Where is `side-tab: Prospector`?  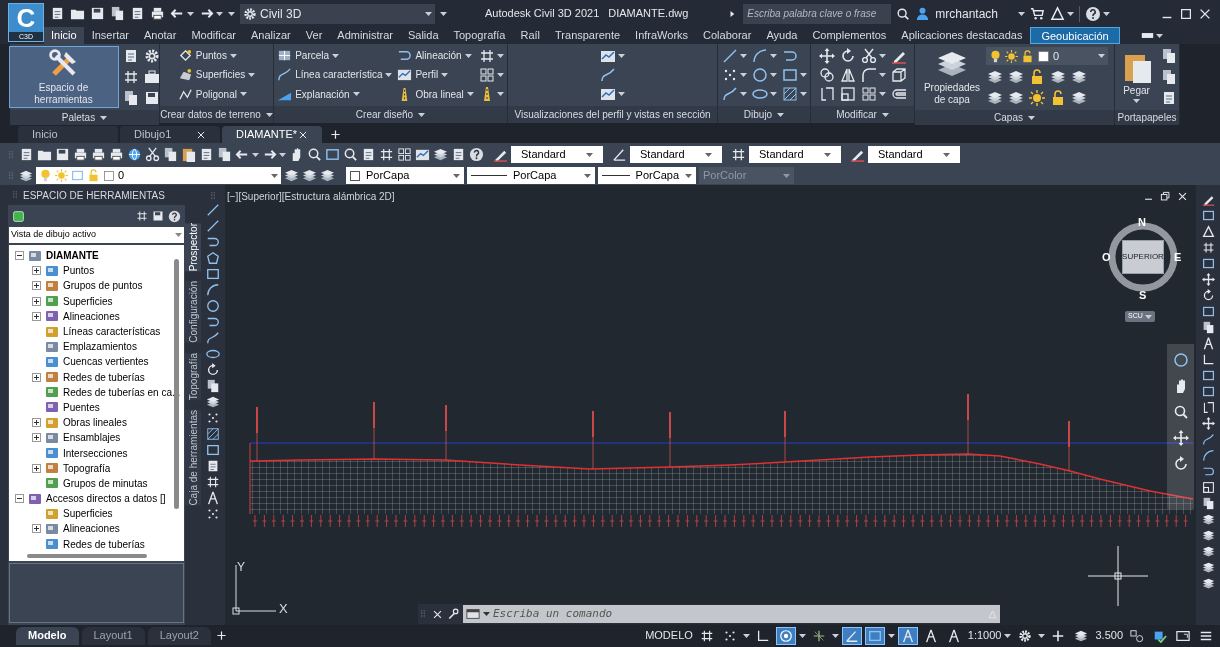 side-tab: Prospector is located at coordinates (193, 247).